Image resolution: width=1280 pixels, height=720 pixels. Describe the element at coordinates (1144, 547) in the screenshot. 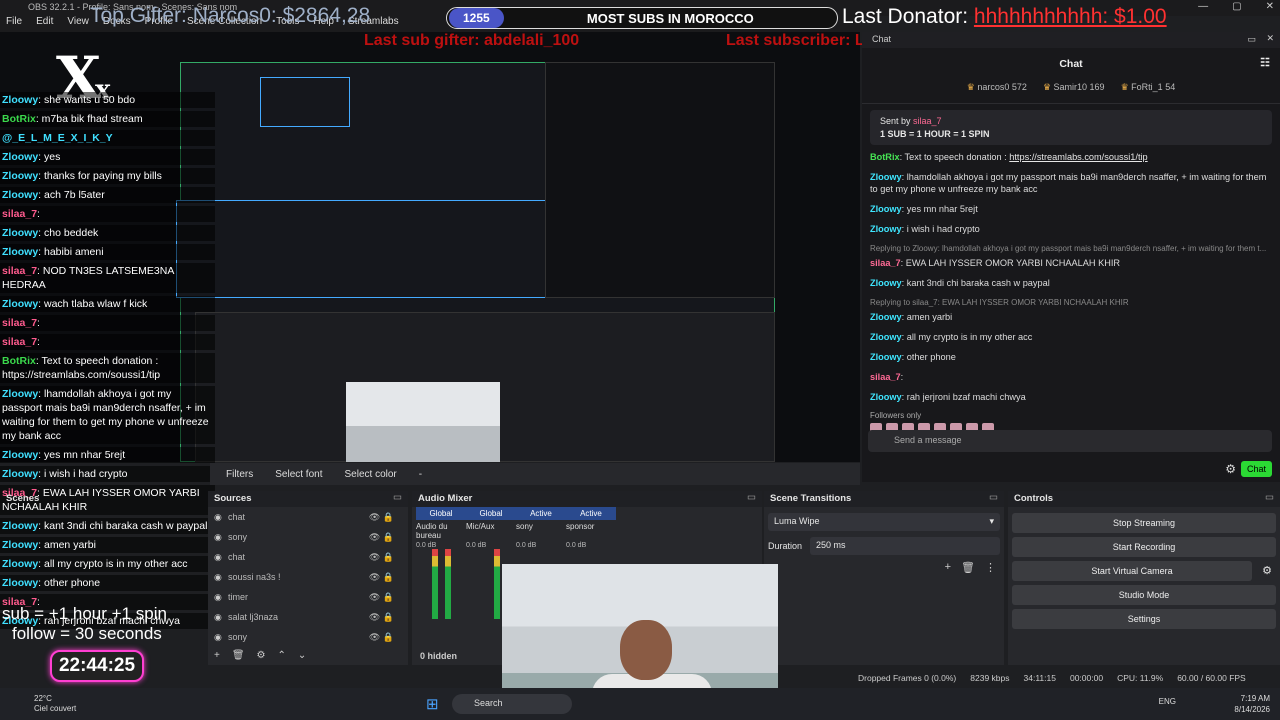

I see `start-recording-button: Start Recording` at that location.